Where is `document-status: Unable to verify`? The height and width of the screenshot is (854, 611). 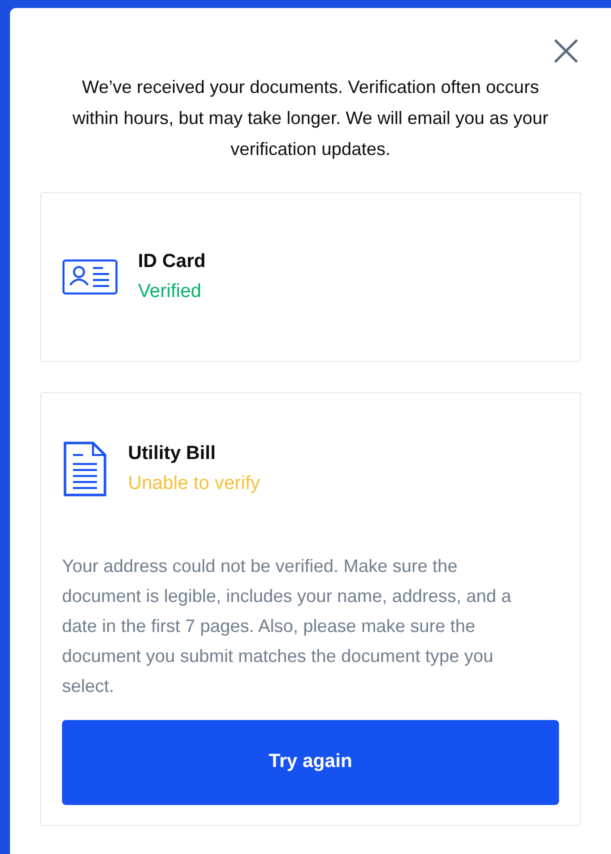 document-status: Unable to verify is located at coordinates (194, 484).